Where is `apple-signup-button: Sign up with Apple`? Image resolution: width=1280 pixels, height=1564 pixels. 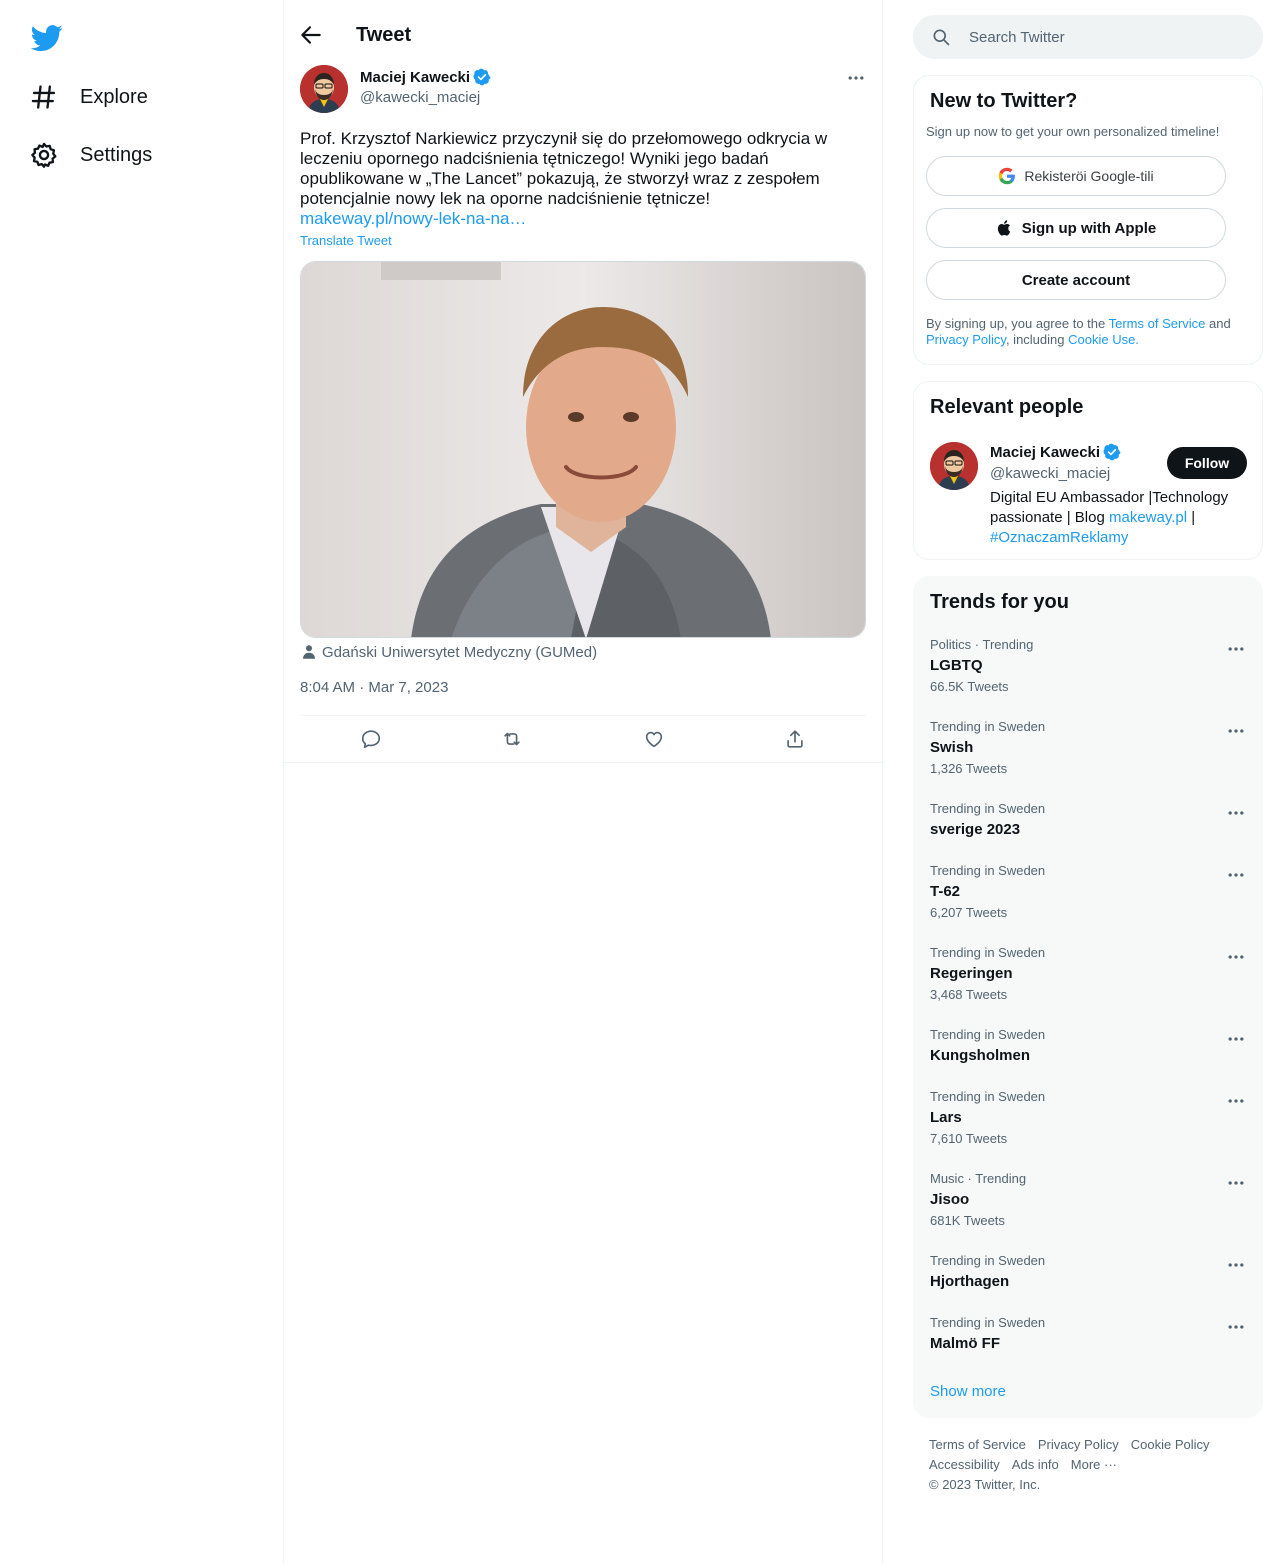
apple-signup-button: Sign up with Apple is located at coordinates (1076, 228).